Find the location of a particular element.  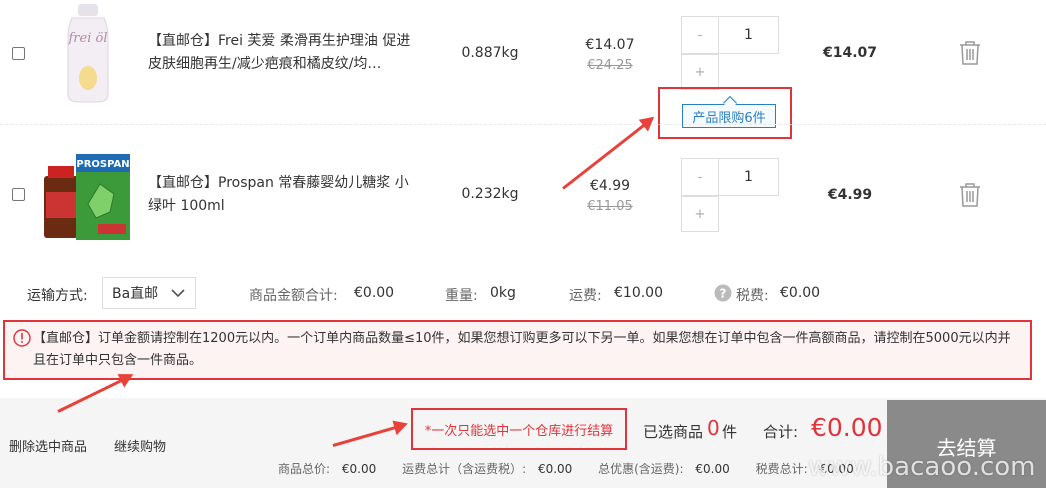

total-value: €0.00 is located at coordinates (847, 427).